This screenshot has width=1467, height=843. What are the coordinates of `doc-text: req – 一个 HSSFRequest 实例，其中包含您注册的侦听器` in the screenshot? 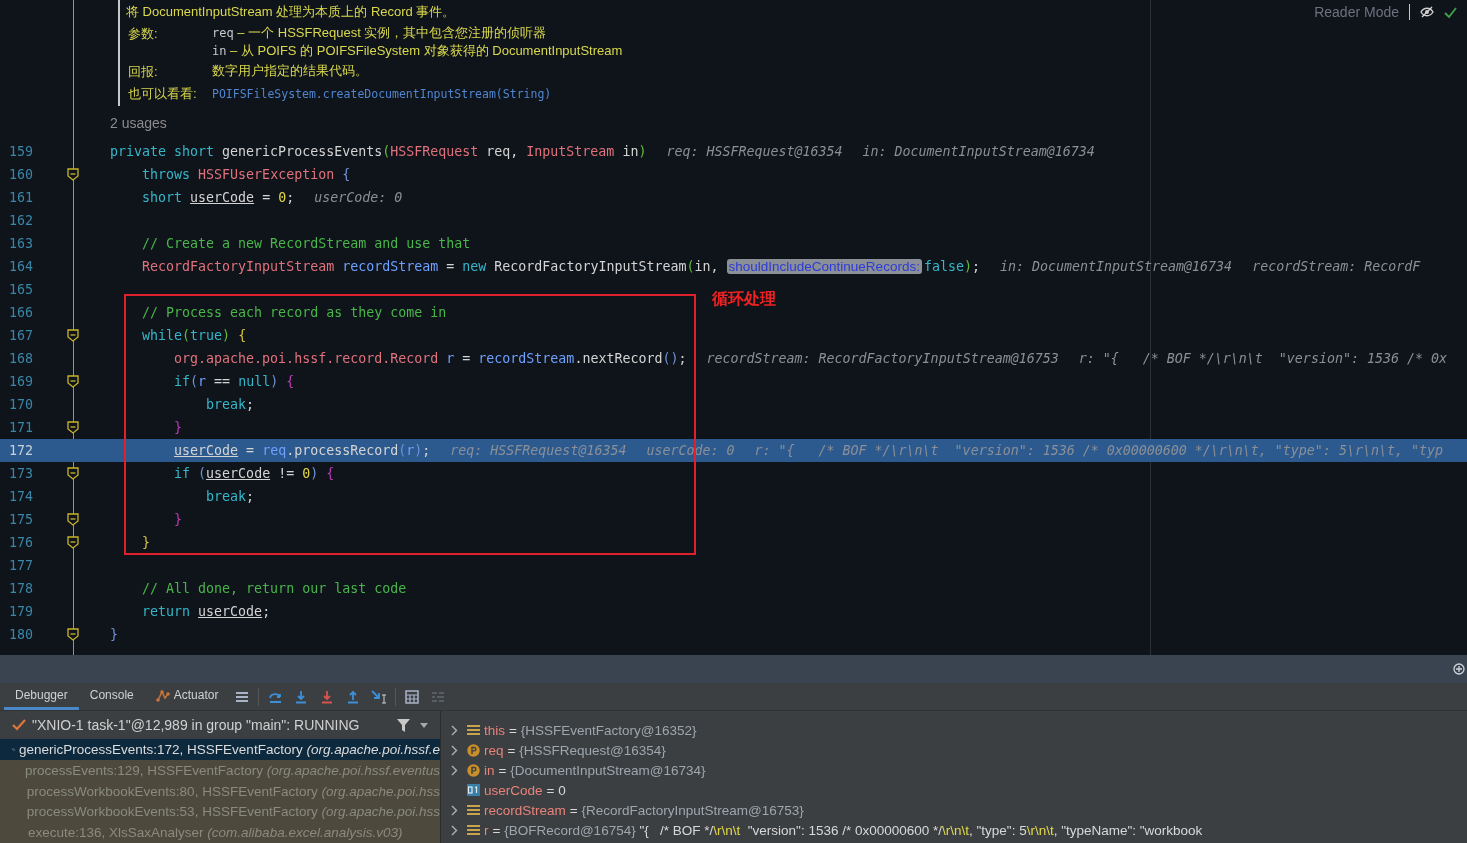 It's located at (380, 33).